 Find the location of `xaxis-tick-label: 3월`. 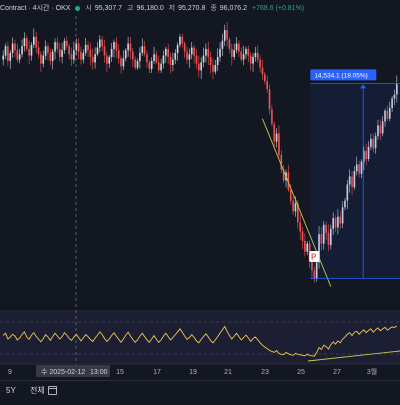

xaxis-tick-label: 3월 is located at coordinates (372, 371).